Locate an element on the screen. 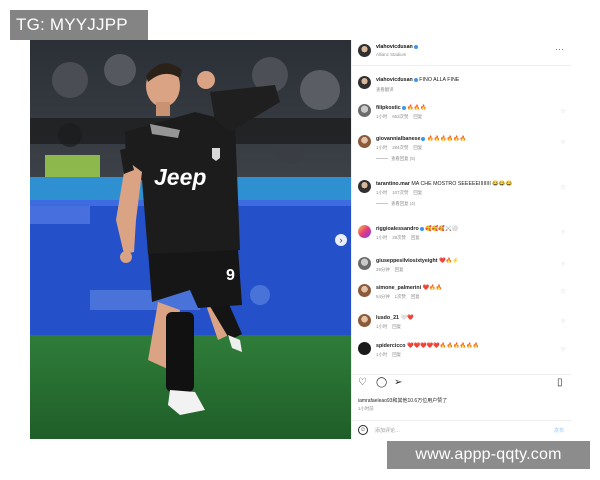 The width and height of the screenshot is (600, 480). caption-avatar is located at coordinates (364, 82).